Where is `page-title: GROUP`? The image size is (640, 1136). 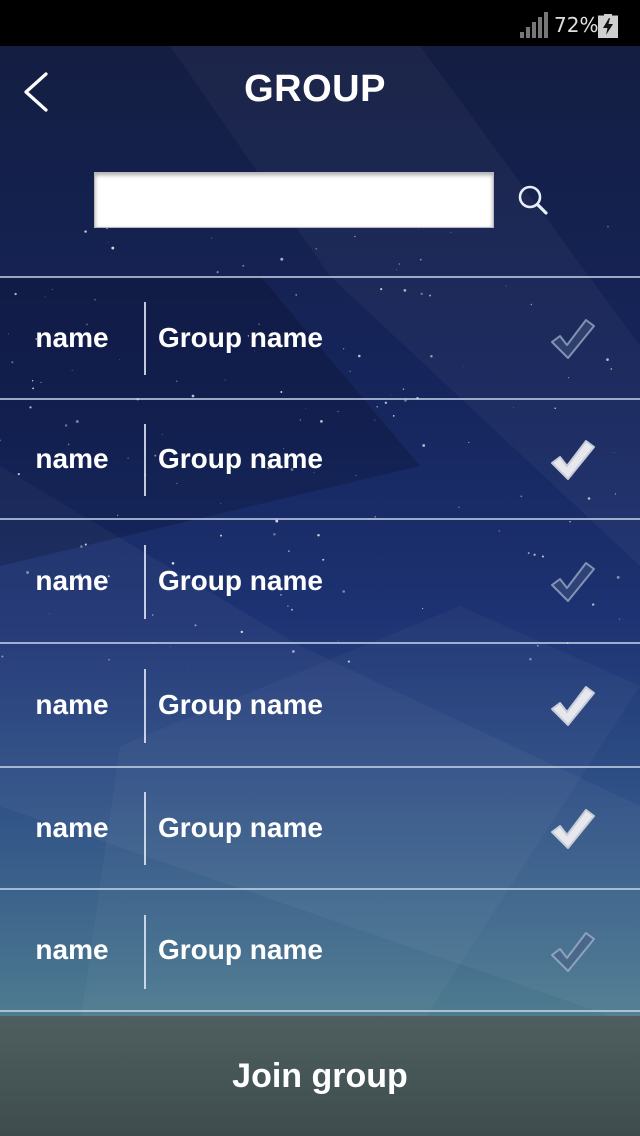
page-title: GROUP is located at coordinates (315, 89).